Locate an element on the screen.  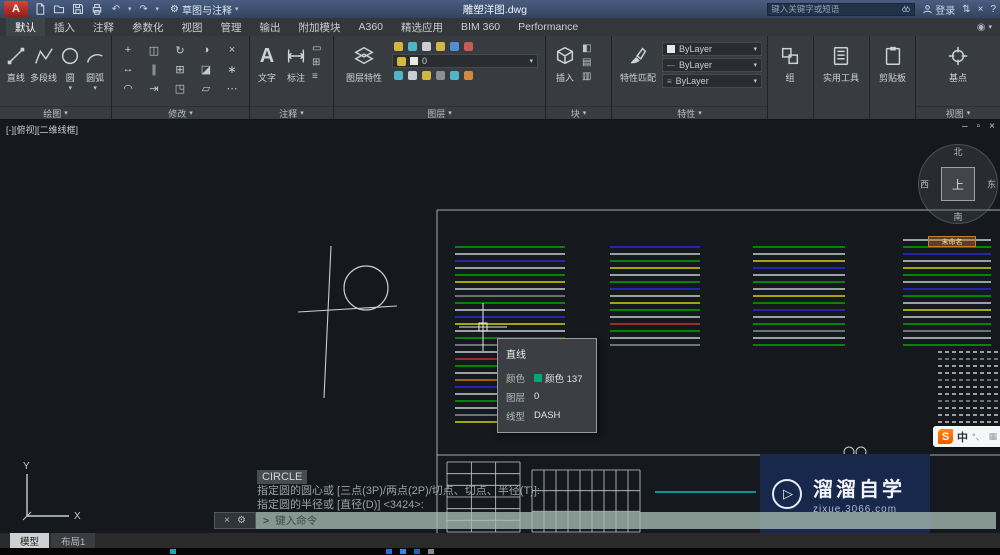
viewcube-top-face: 上 is located at coordinates (958, 184).